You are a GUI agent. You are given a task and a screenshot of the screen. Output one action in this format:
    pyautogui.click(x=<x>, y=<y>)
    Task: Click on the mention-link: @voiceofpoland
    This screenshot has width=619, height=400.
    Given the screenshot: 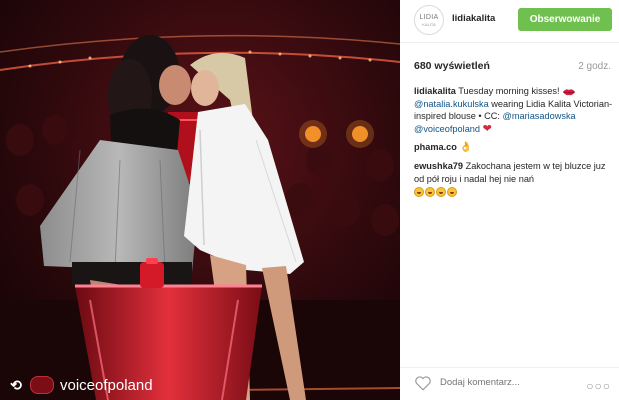 What is the action you would take?
    pyautogui.click(x=447, y=129)
    